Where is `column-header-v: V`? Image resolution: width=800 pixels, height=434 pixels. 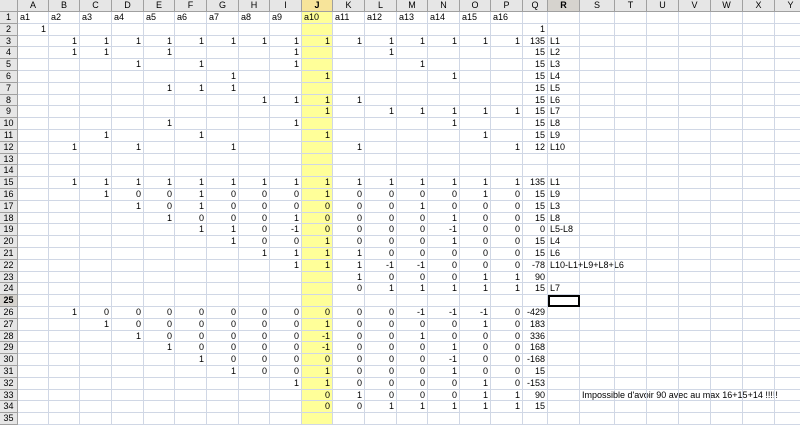 column-header-v: V is located at coordinates (695, 6).